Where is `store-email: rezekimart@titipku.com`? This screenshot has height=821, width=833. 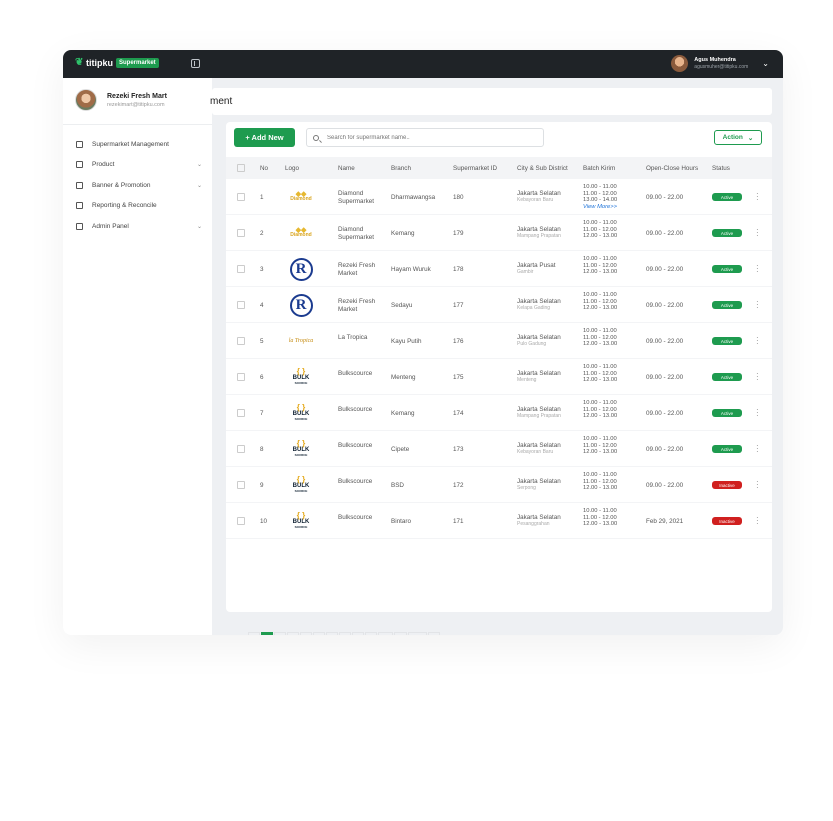 store-email: rezekimart@titipku.com is located at coordinates (136, 104).